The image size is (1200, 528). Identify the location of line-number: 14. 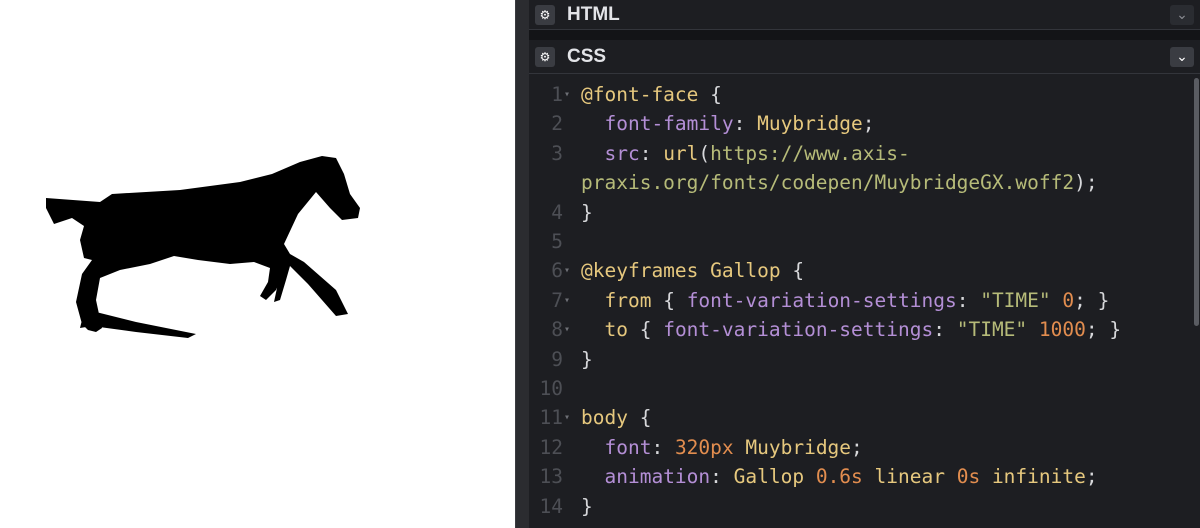
(551, 506).